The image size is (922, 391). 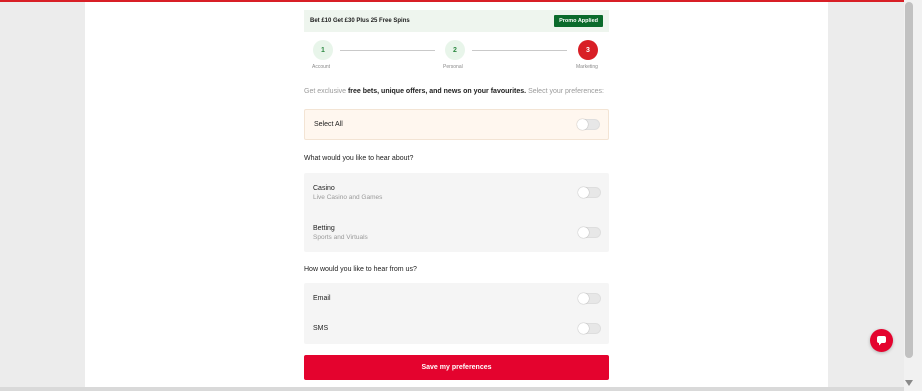 What do you see at coordinates (589, 298) in the screenshot?
I see `email-toggle` at bounding box center [589, 298].